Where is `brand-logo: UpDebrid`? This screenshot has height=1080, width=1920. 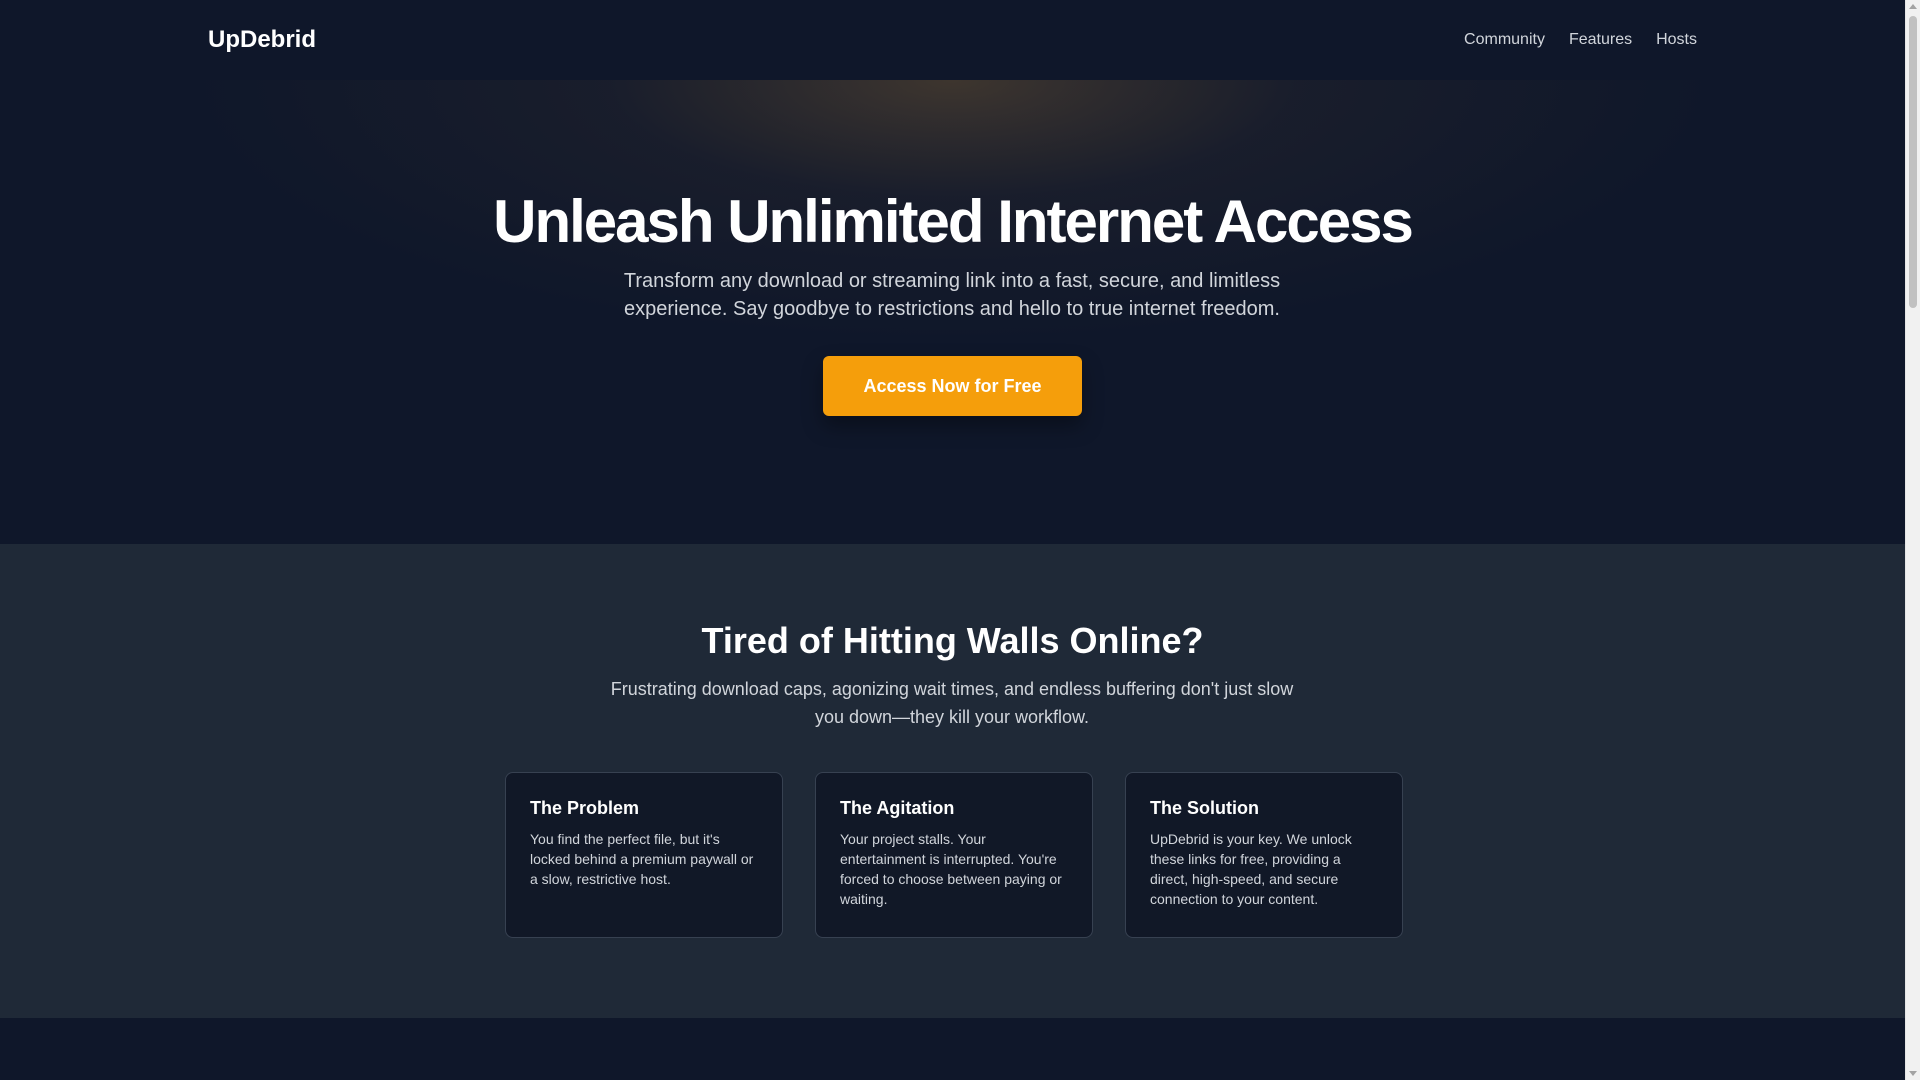 brand-logo: UpDebrid is located at coordinates (262, 40).